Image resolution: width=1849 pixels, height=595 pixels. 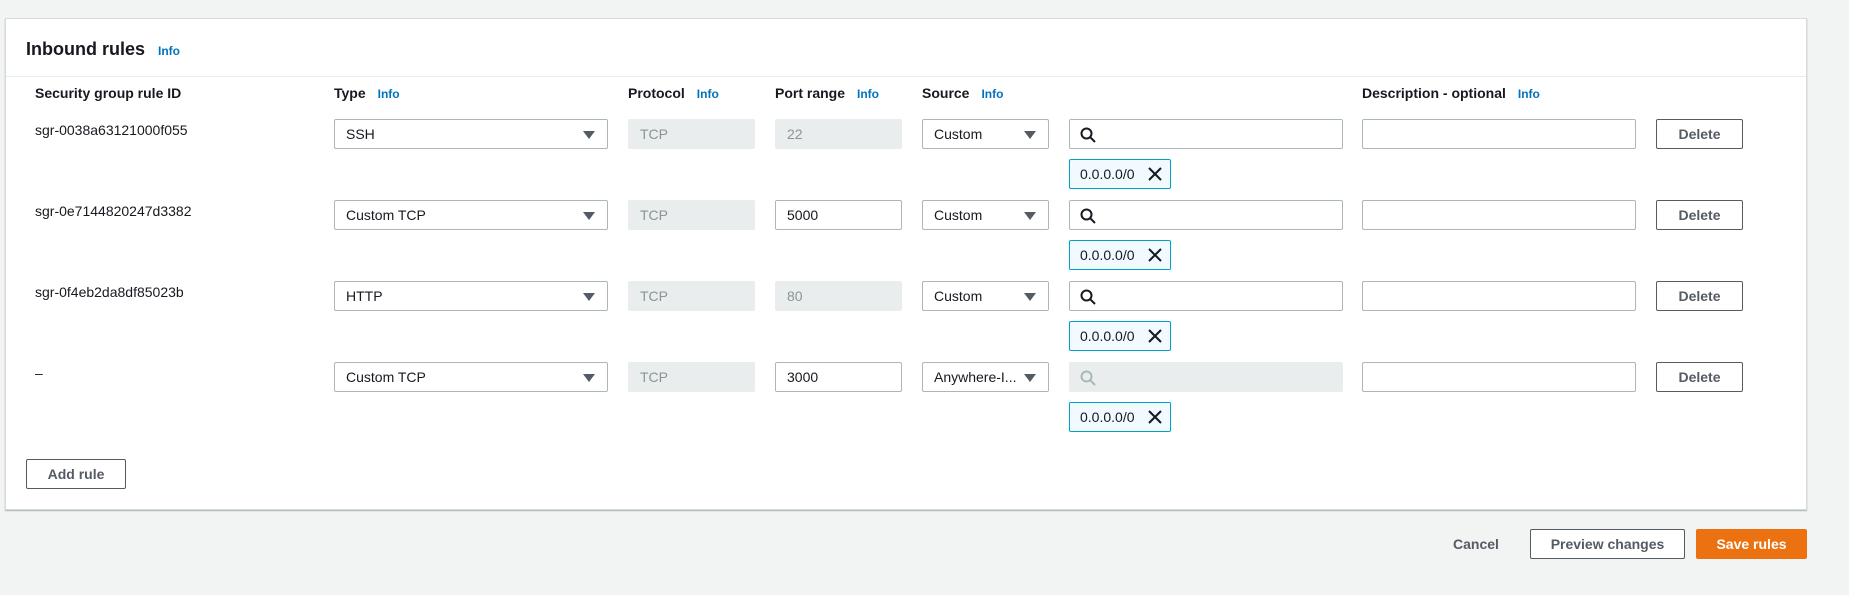 What do you see at coordinates (656, 93) in the screenshot?
I see `col-header-protocol-label: Protocol` at bounding box center [656, 93].